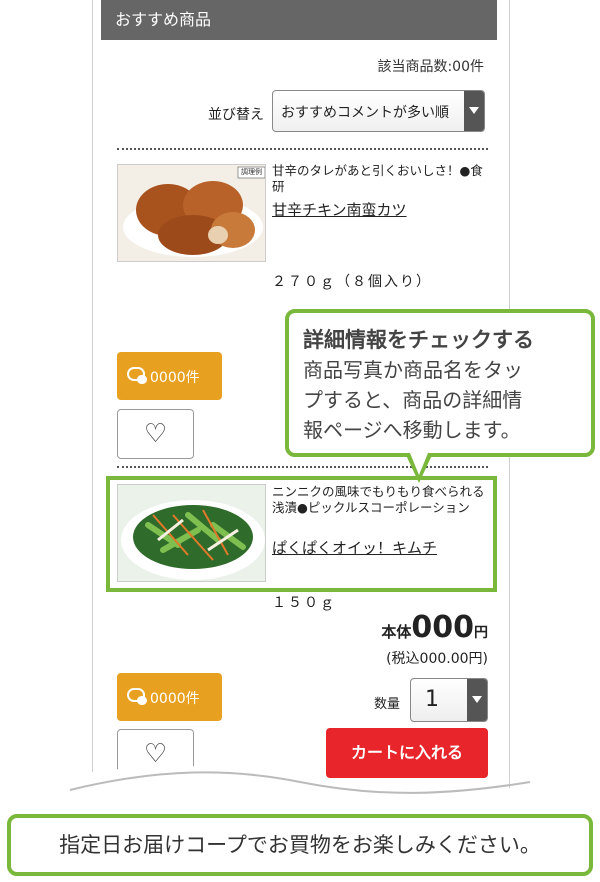  Describe the element at coordinates (301, 534) in the screenshot. I see `highlight-frame` at that location.